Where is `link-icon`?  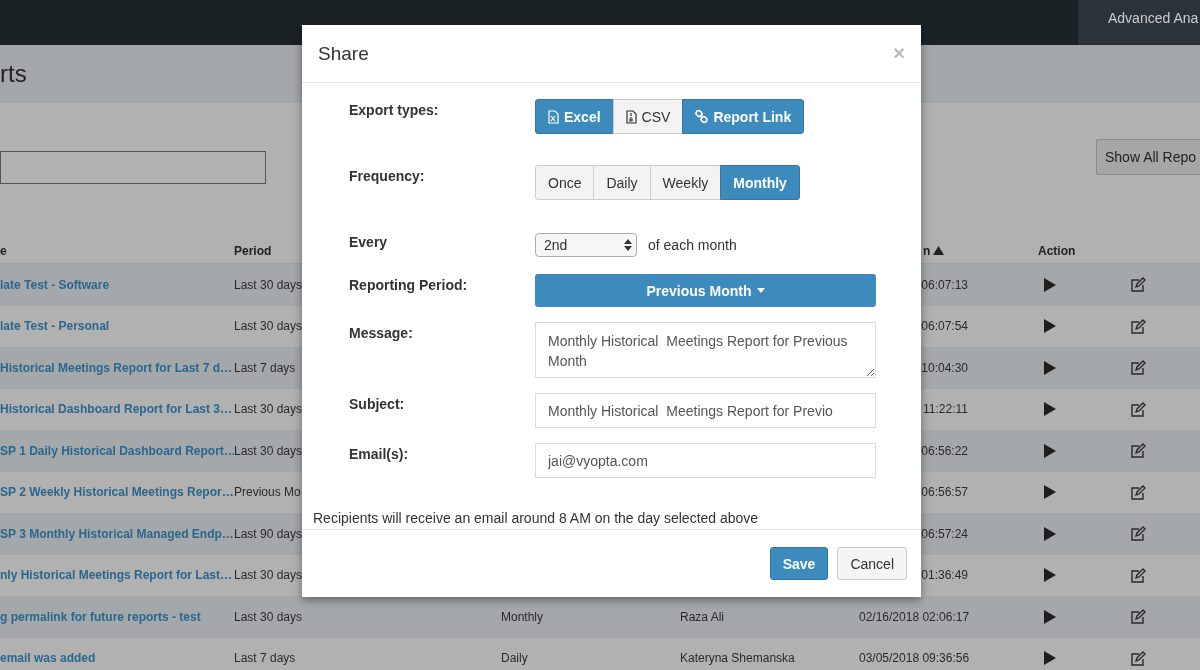 link-icon is located at coordinates (702, 116).